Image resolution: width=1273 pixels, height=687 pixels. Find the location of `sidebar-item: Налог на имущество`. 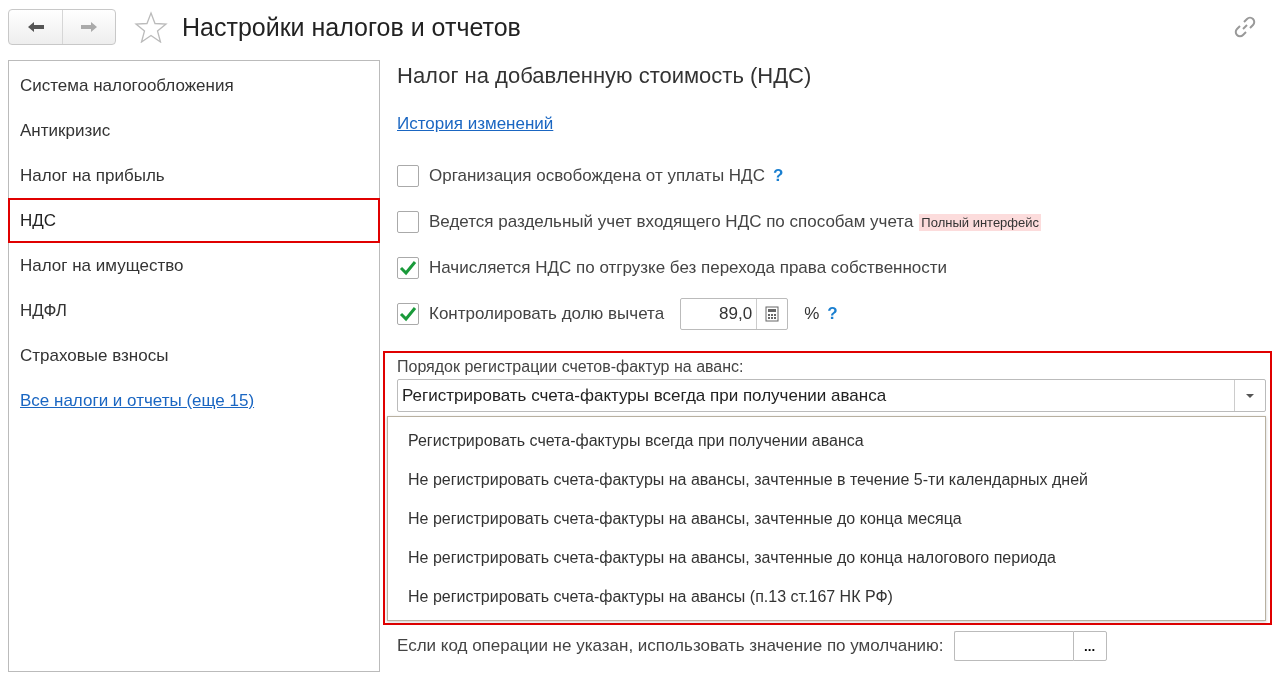

sidebar-item: Налог на имущество is located at coordinates (194, 265).